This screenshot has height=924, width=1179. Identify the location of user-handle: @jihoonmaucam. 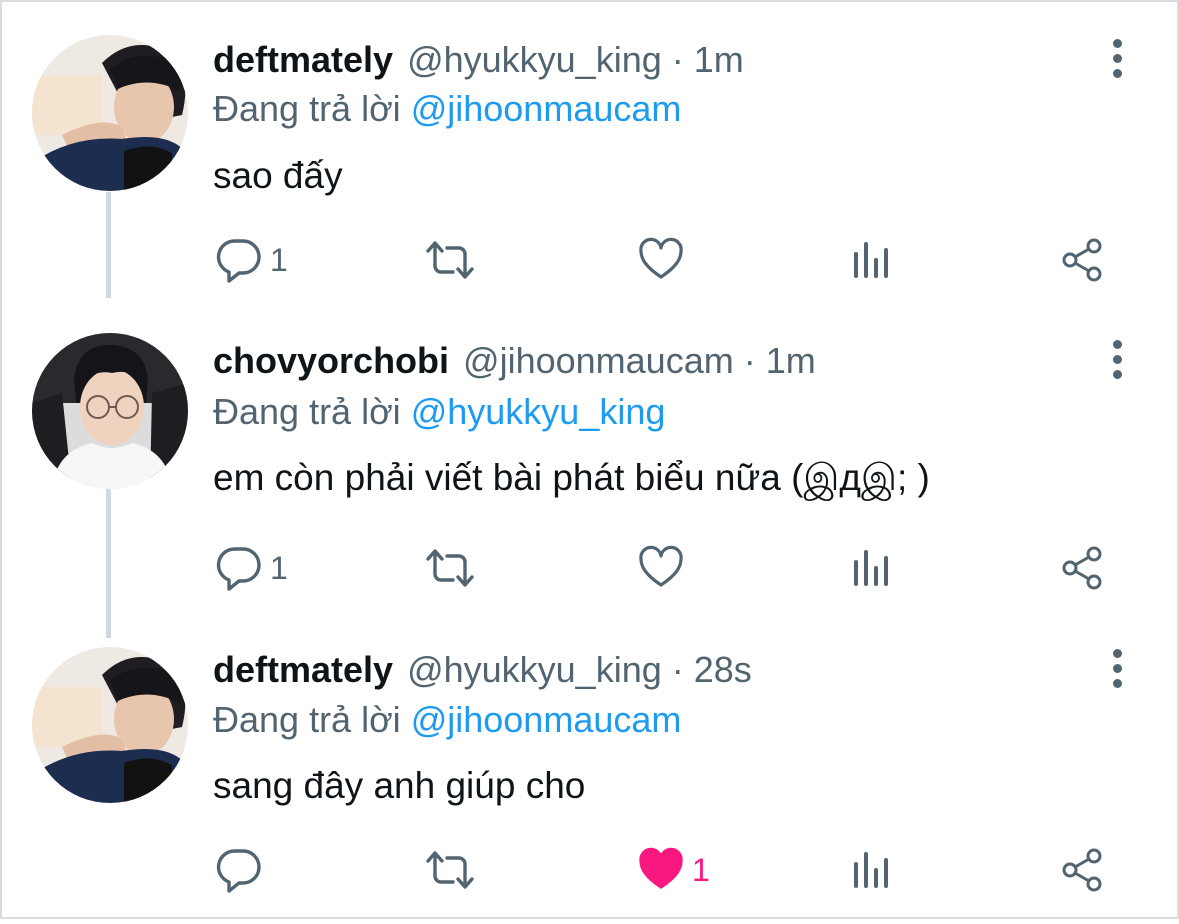
(598, 361).